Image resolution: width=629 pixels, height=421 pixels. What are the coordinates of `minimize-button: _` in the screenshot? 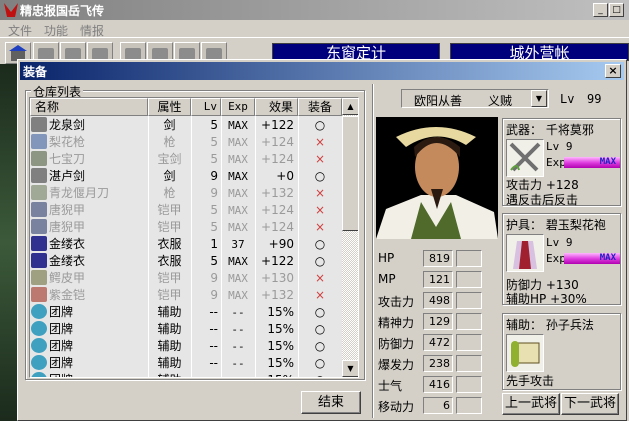 It's located at (600, 10).